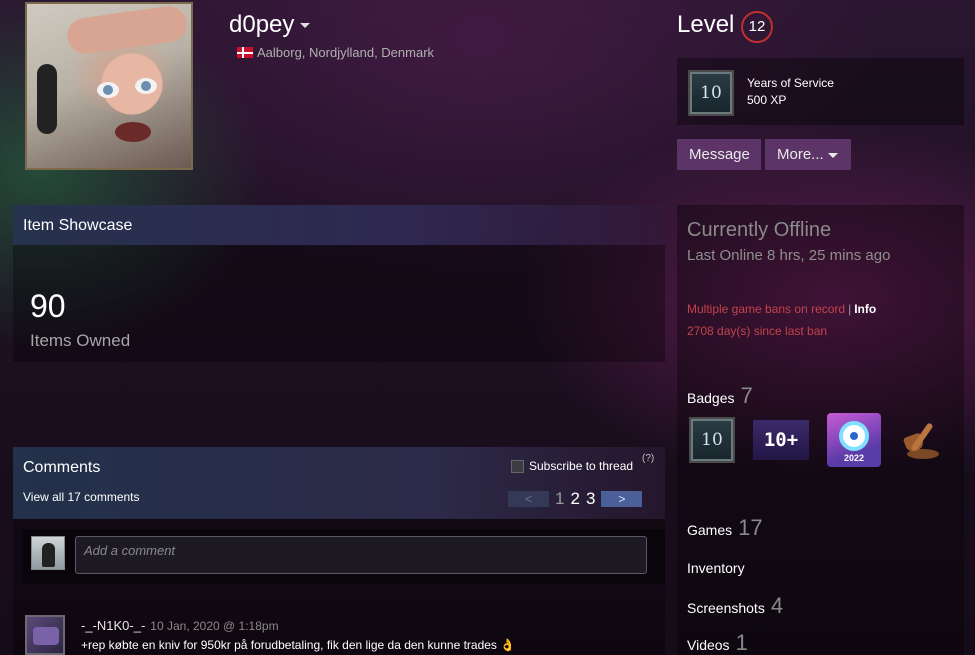 The height and width of the screenshot is (655, 975). I want to click on featured-badge-xp: 500 XP, so click(767, 100).